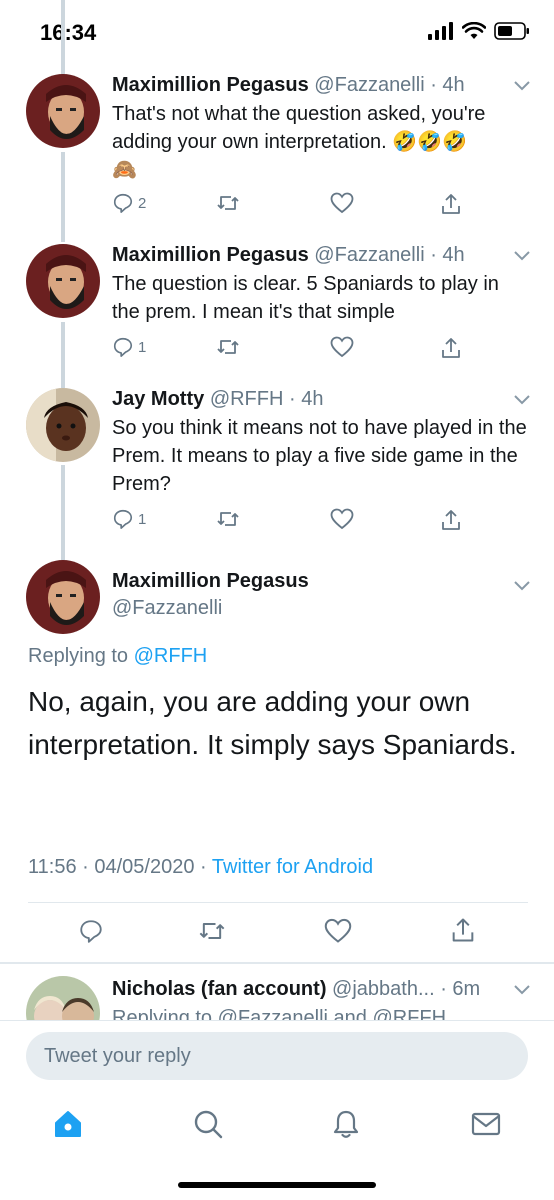 The height and width of the screenshot is (1200, 554). I want to click on tab-home, so click(68, 1124).